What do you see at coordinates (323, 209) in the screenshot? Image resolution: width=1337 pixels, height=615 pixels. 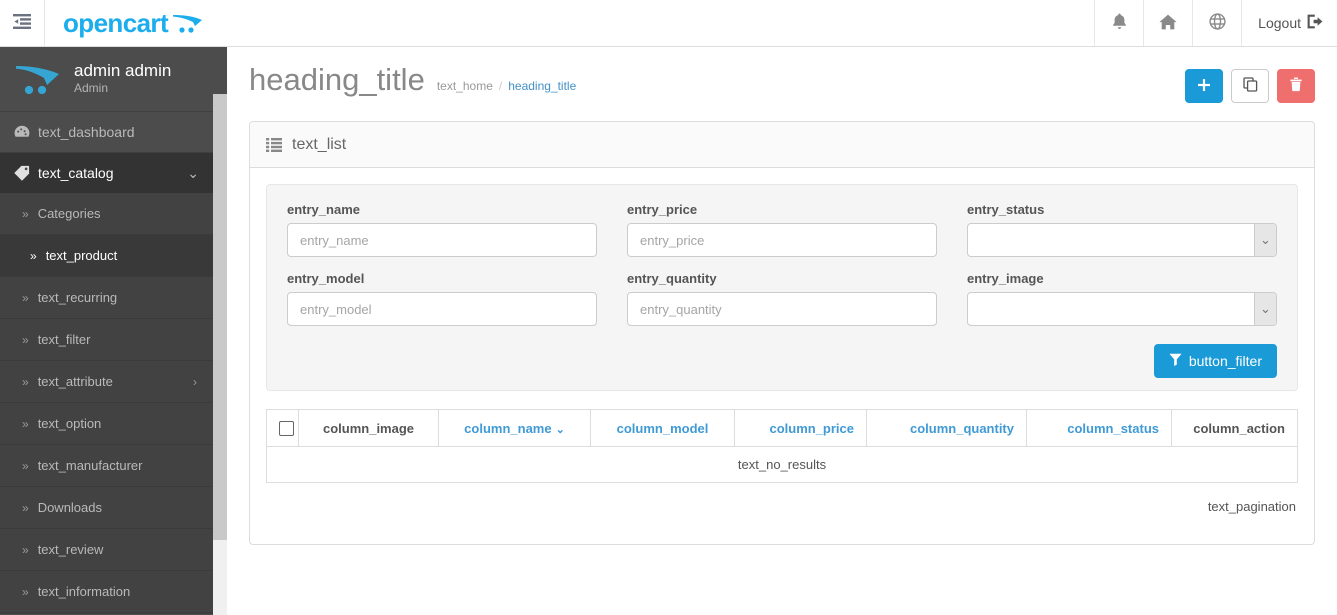 I see `filter-name-label: entry_name` at bounding box center [323, 209].